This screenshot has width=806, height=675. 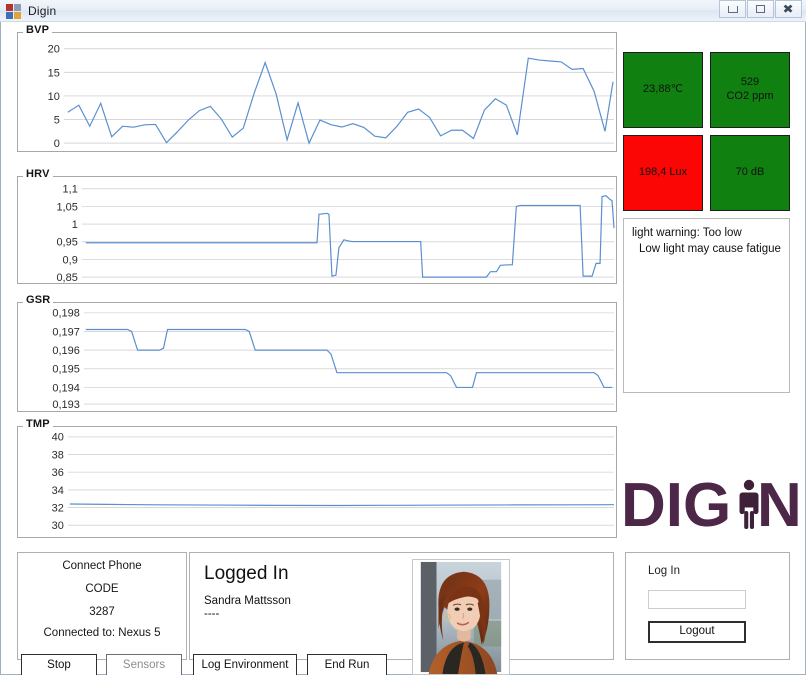 I want to click on svg-text: 32, so click(x=58, y=509).